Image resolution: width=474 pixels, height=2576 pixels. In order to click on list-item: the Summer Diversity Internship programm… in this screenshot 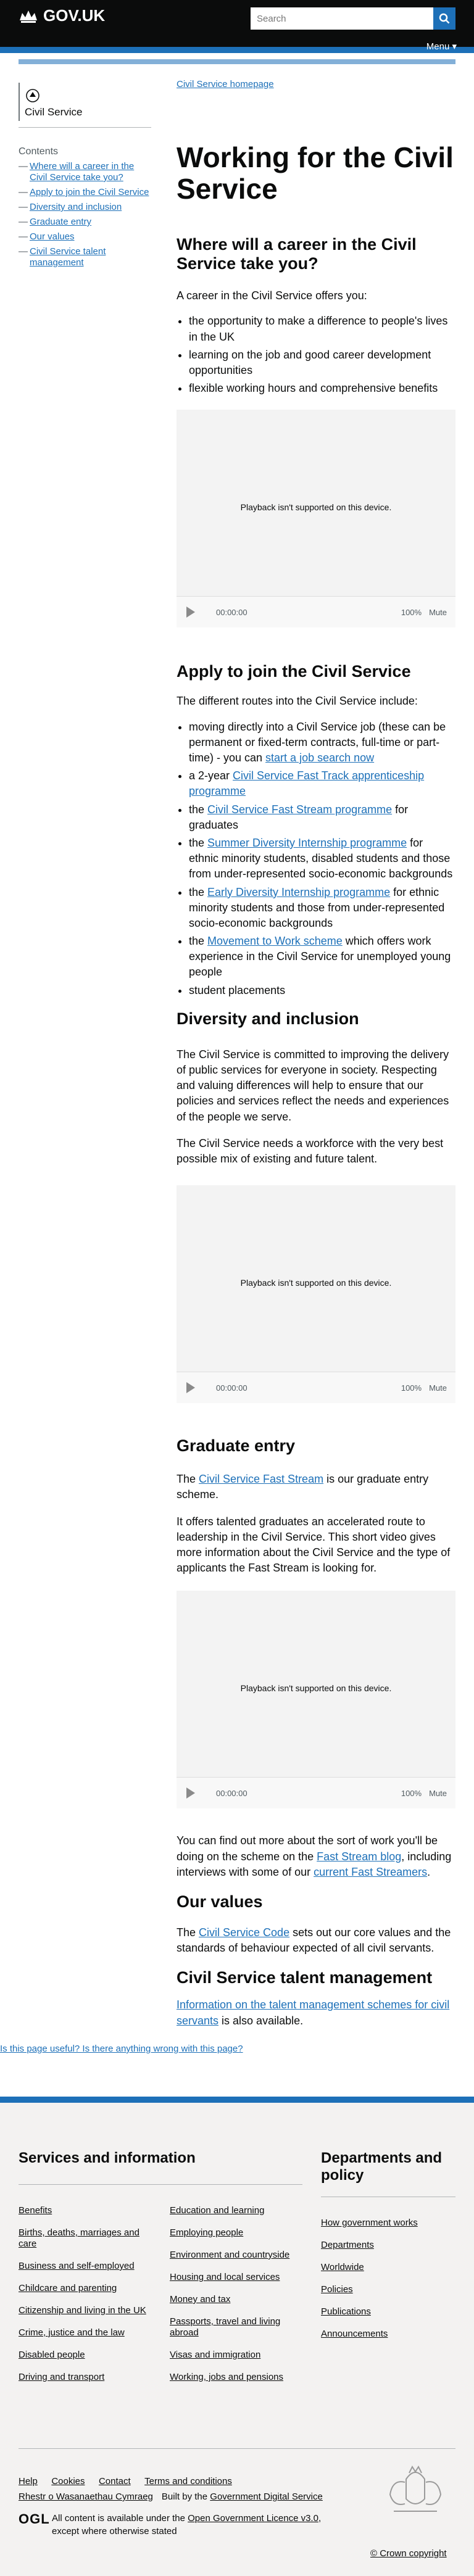, I will do `click(322, 858)`.